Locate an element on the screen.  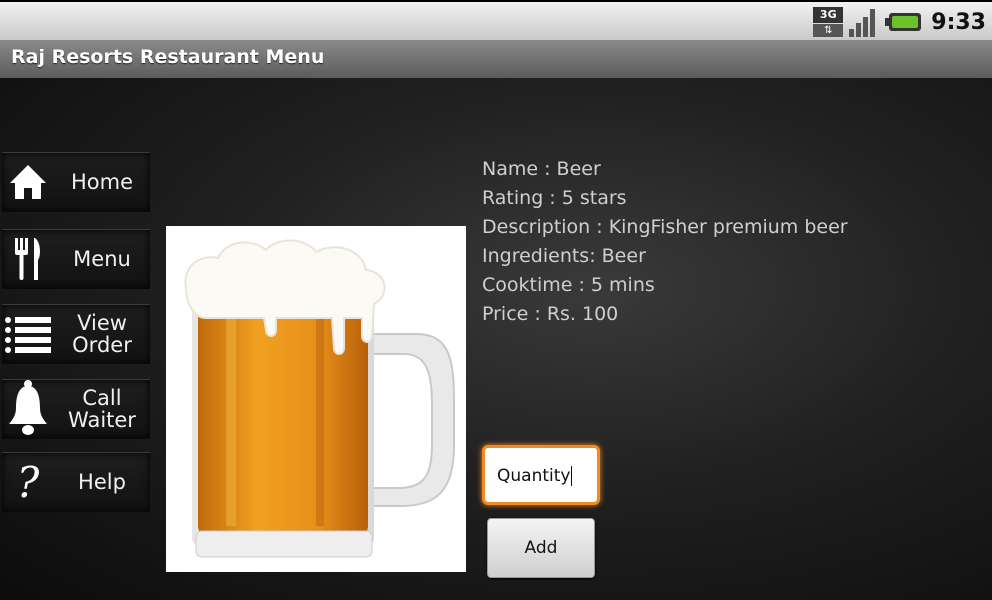
status-icons: 3G ⇅ 9:33 is located at coordinates (899, 22).